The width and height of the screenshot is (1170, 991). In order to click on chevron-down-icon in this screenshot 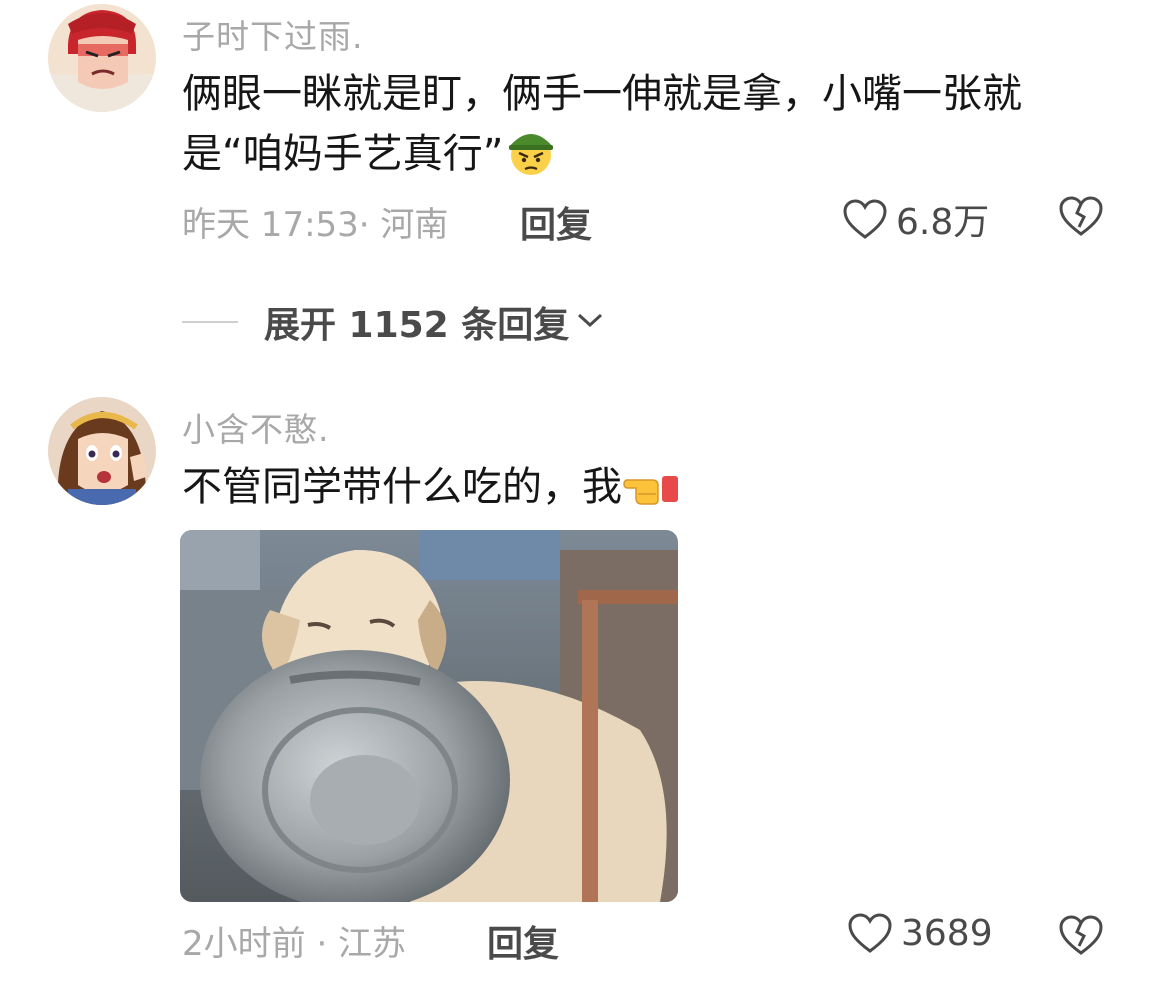, I will do `click(590, 322)`.